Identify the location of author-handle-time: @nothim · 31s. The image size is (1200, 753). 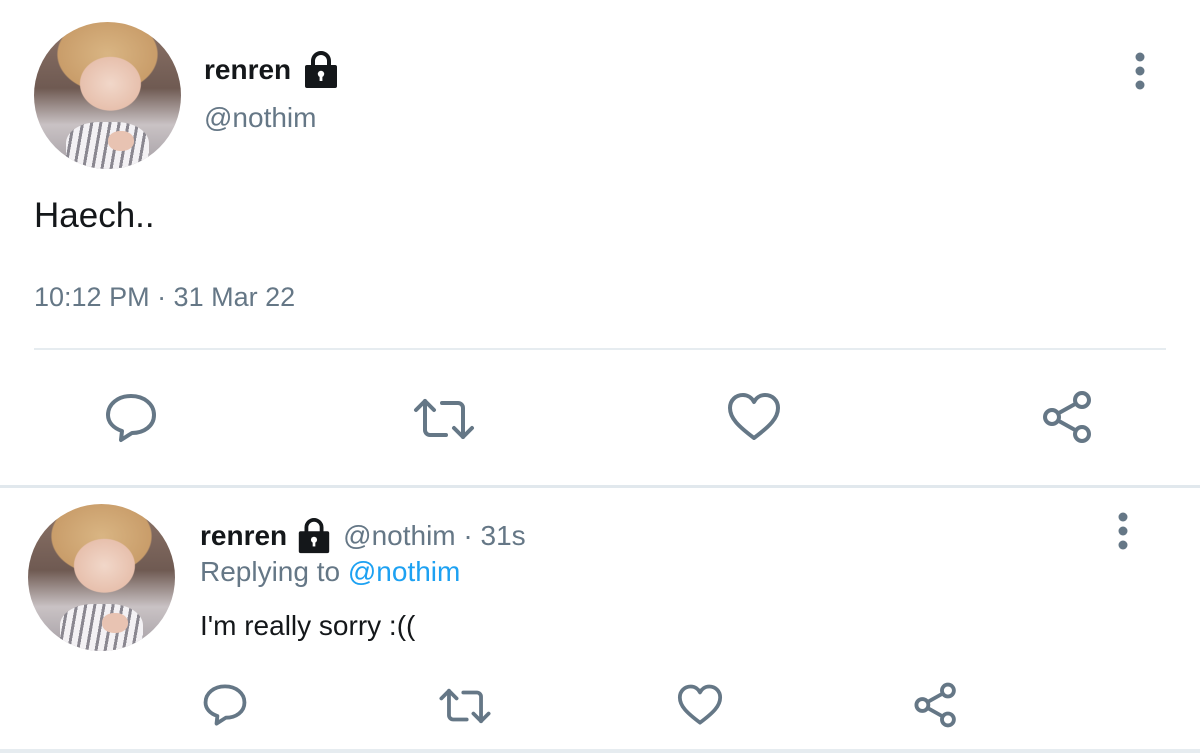
(434, 536).